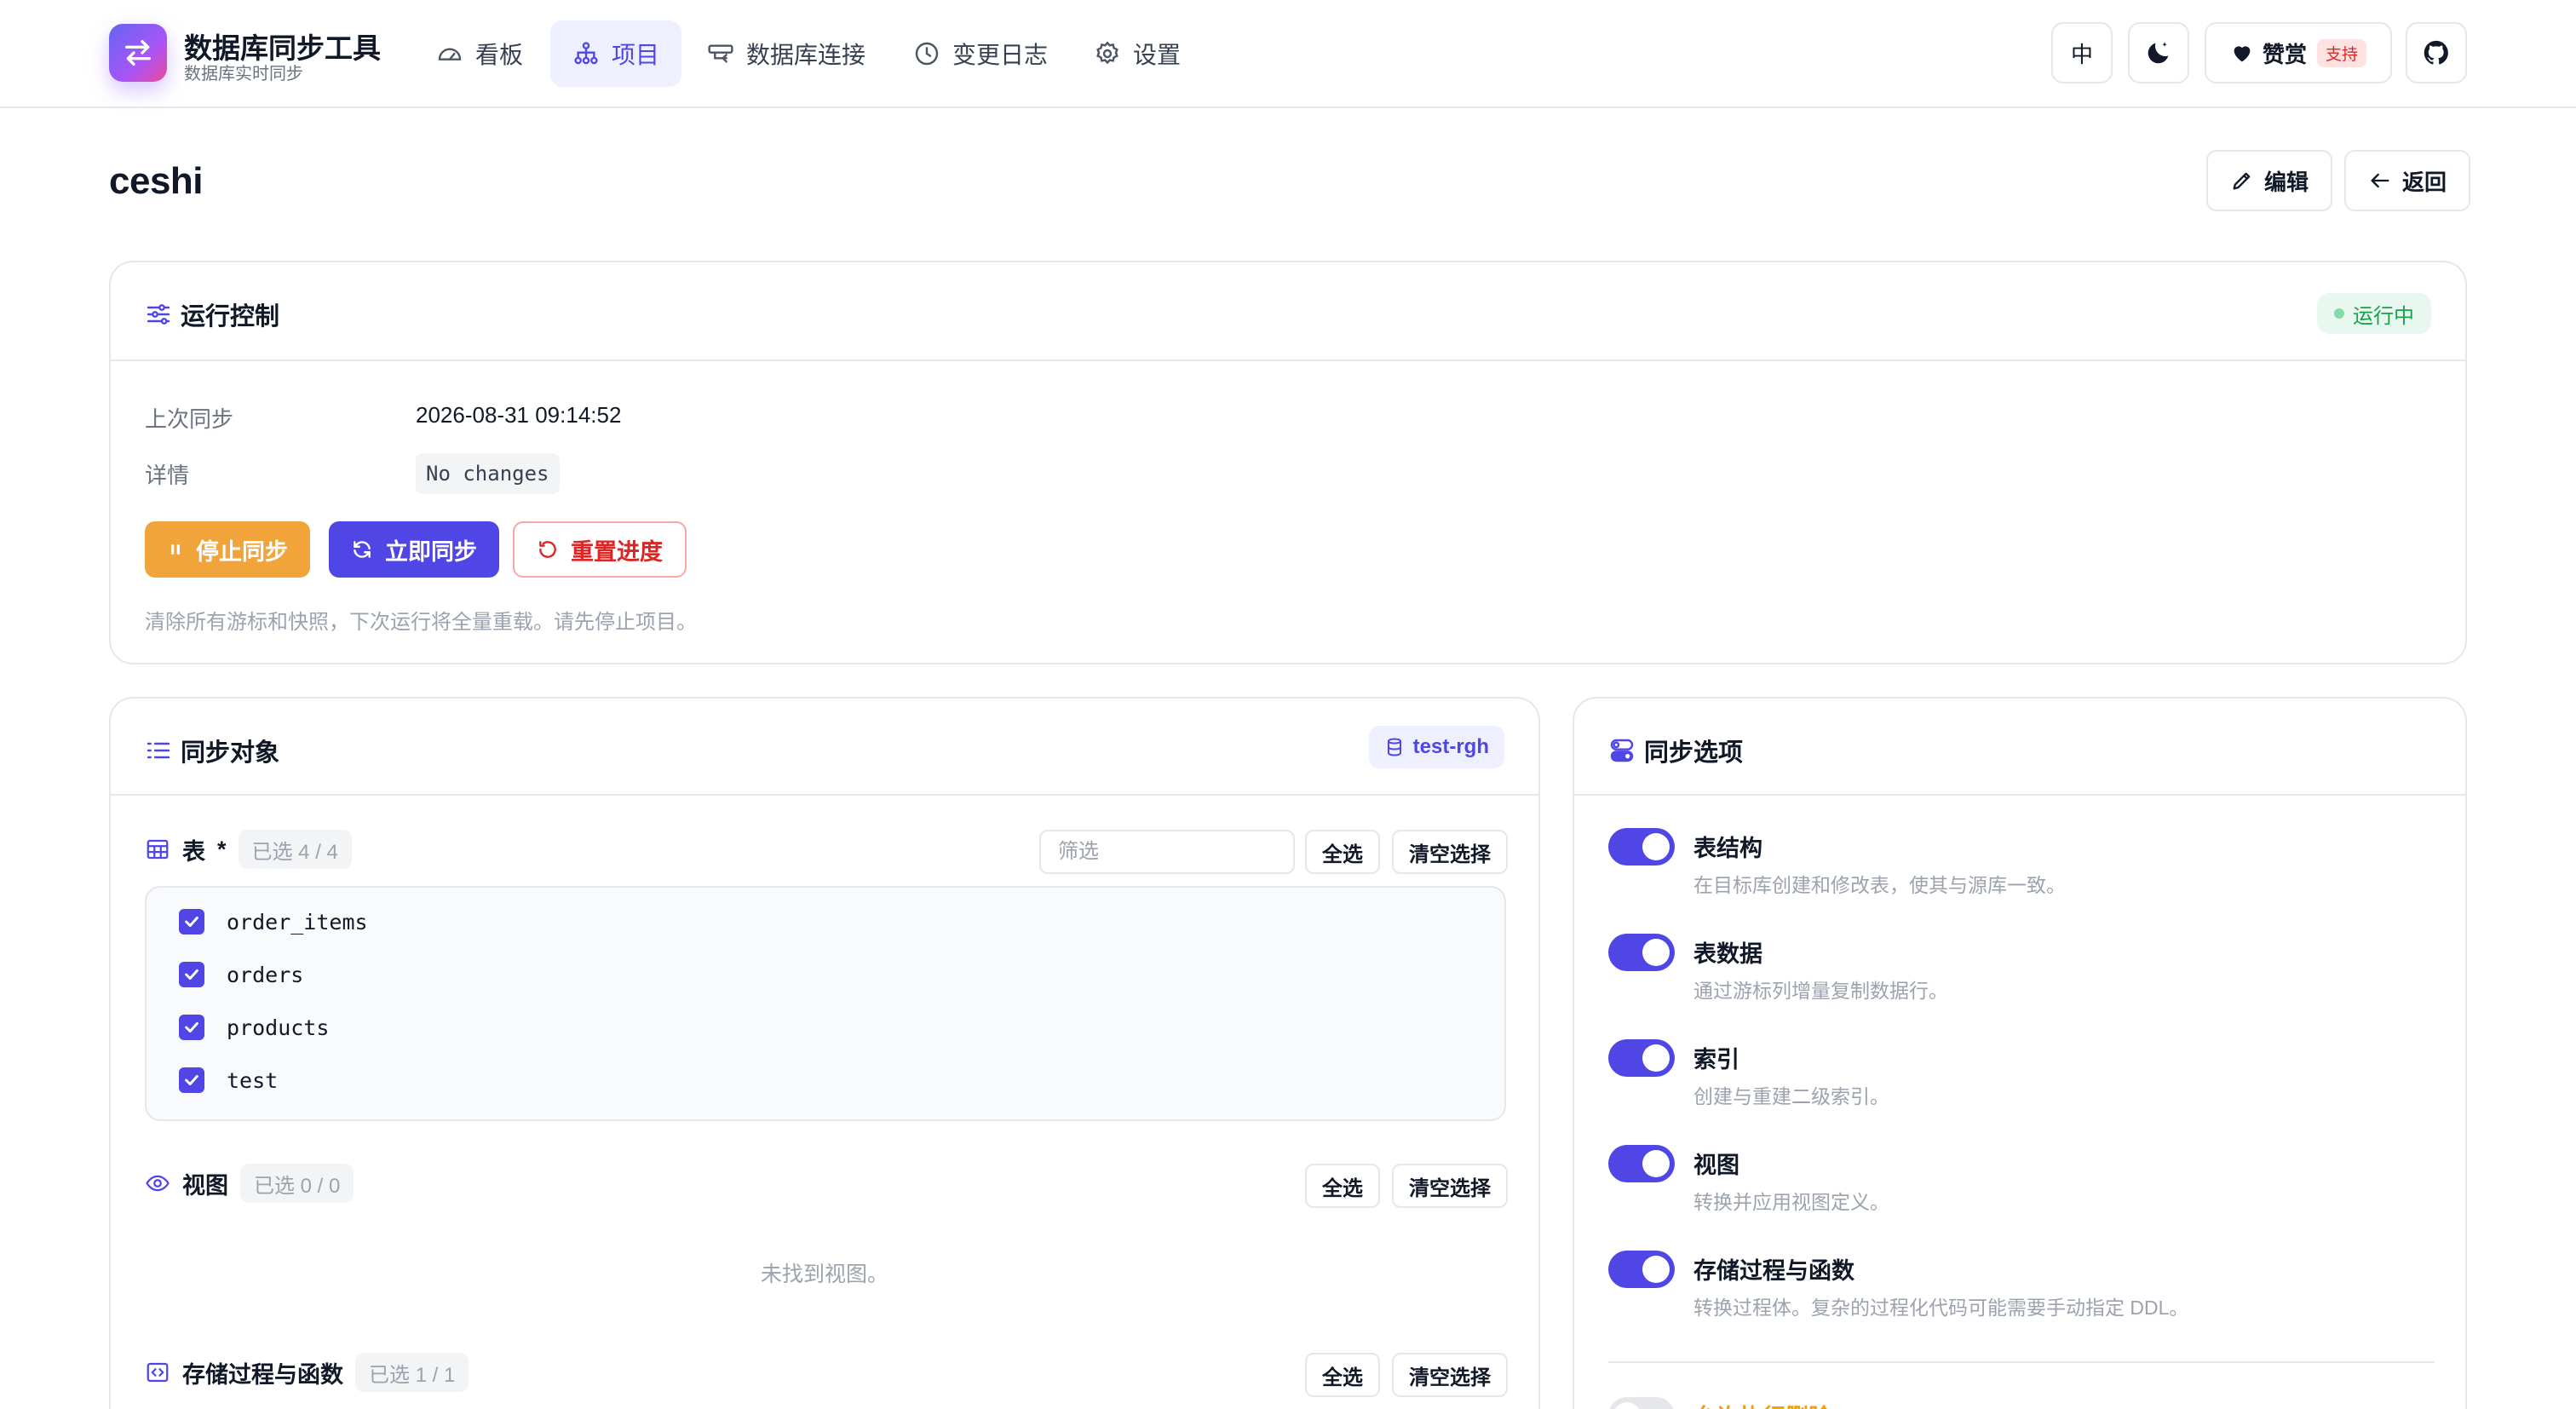 The height and width of the screenshot is (1409, 2576). I want to click on views-section-label: 视图 已选 0 / 0, so click(250, 1183).